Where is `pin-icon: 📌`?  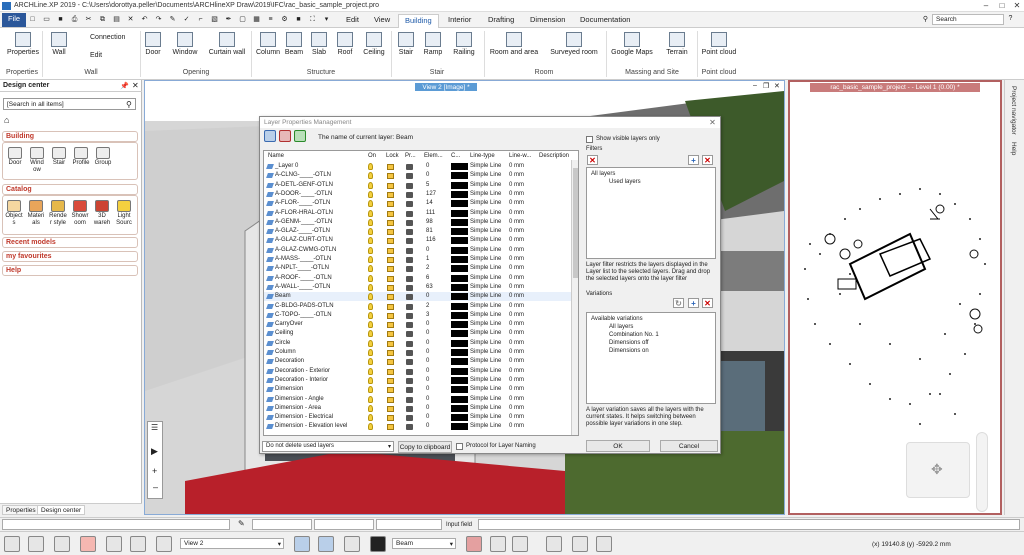
pin-icon: 📌 is located at coordinates (124, 86).